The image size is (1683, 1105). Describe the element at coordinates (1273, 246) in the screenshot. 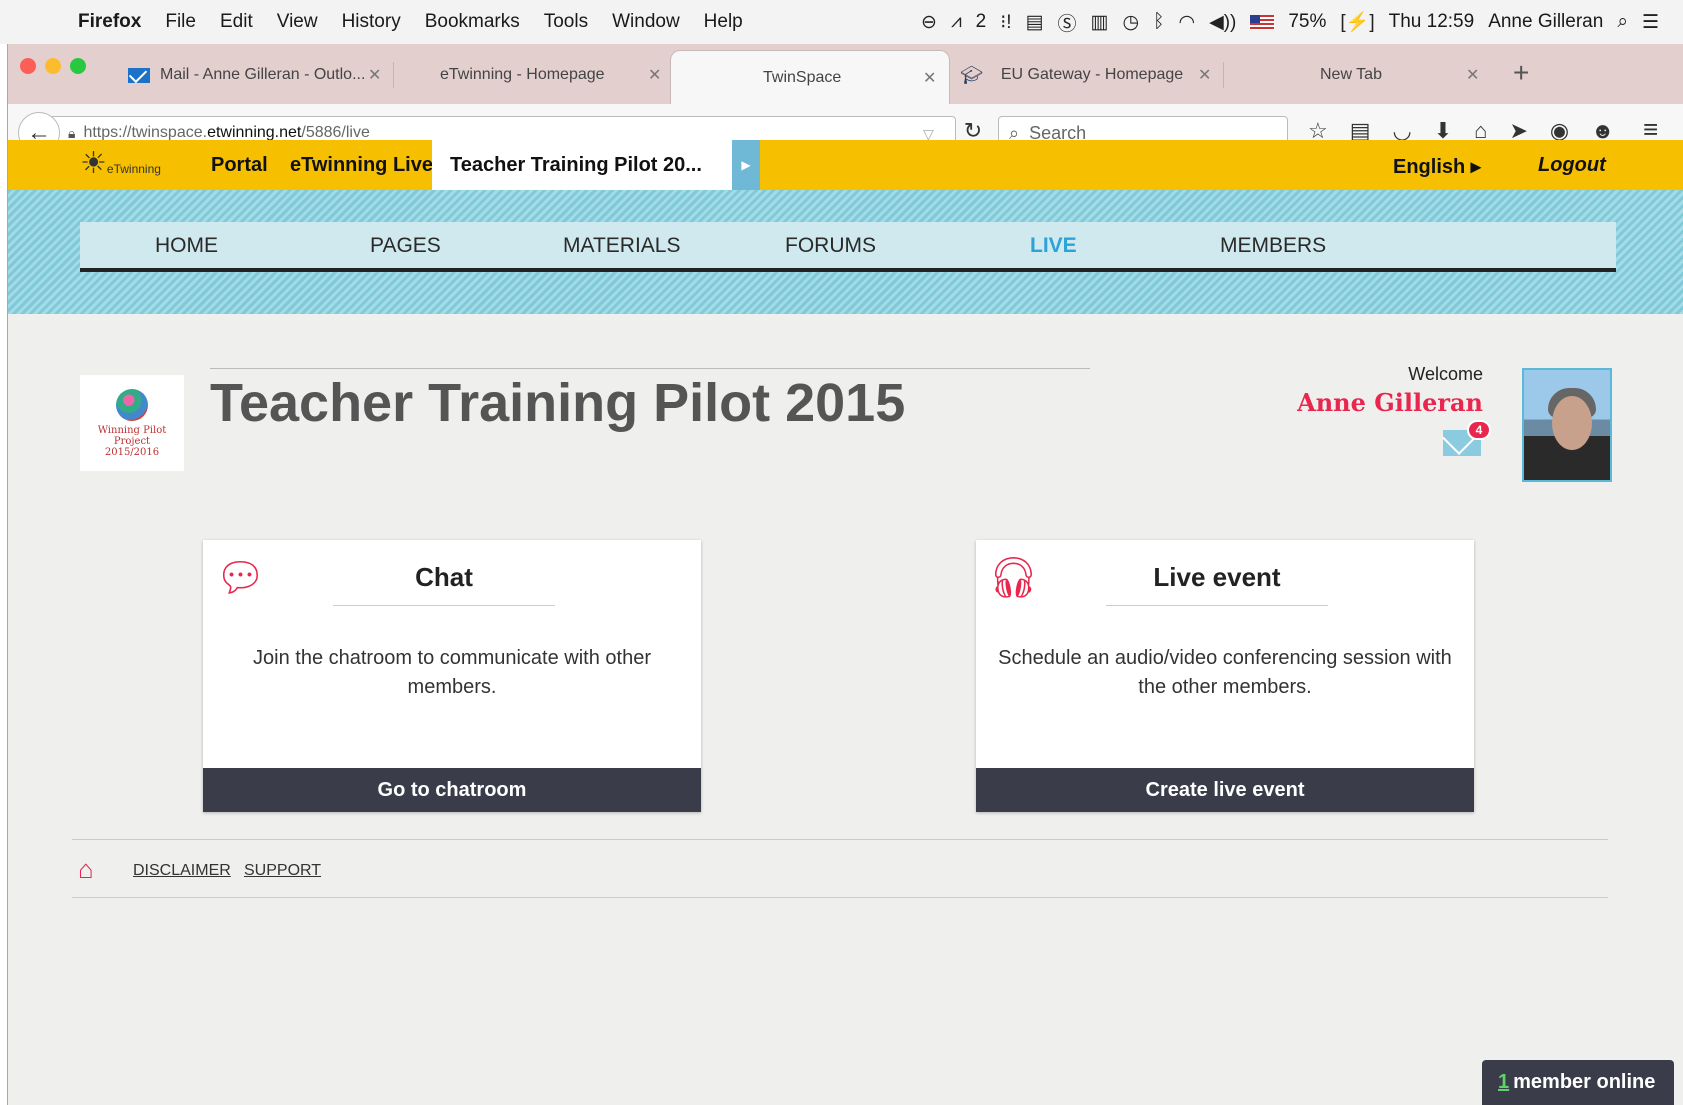

I see `nav-members: MEMBERS` at that location.